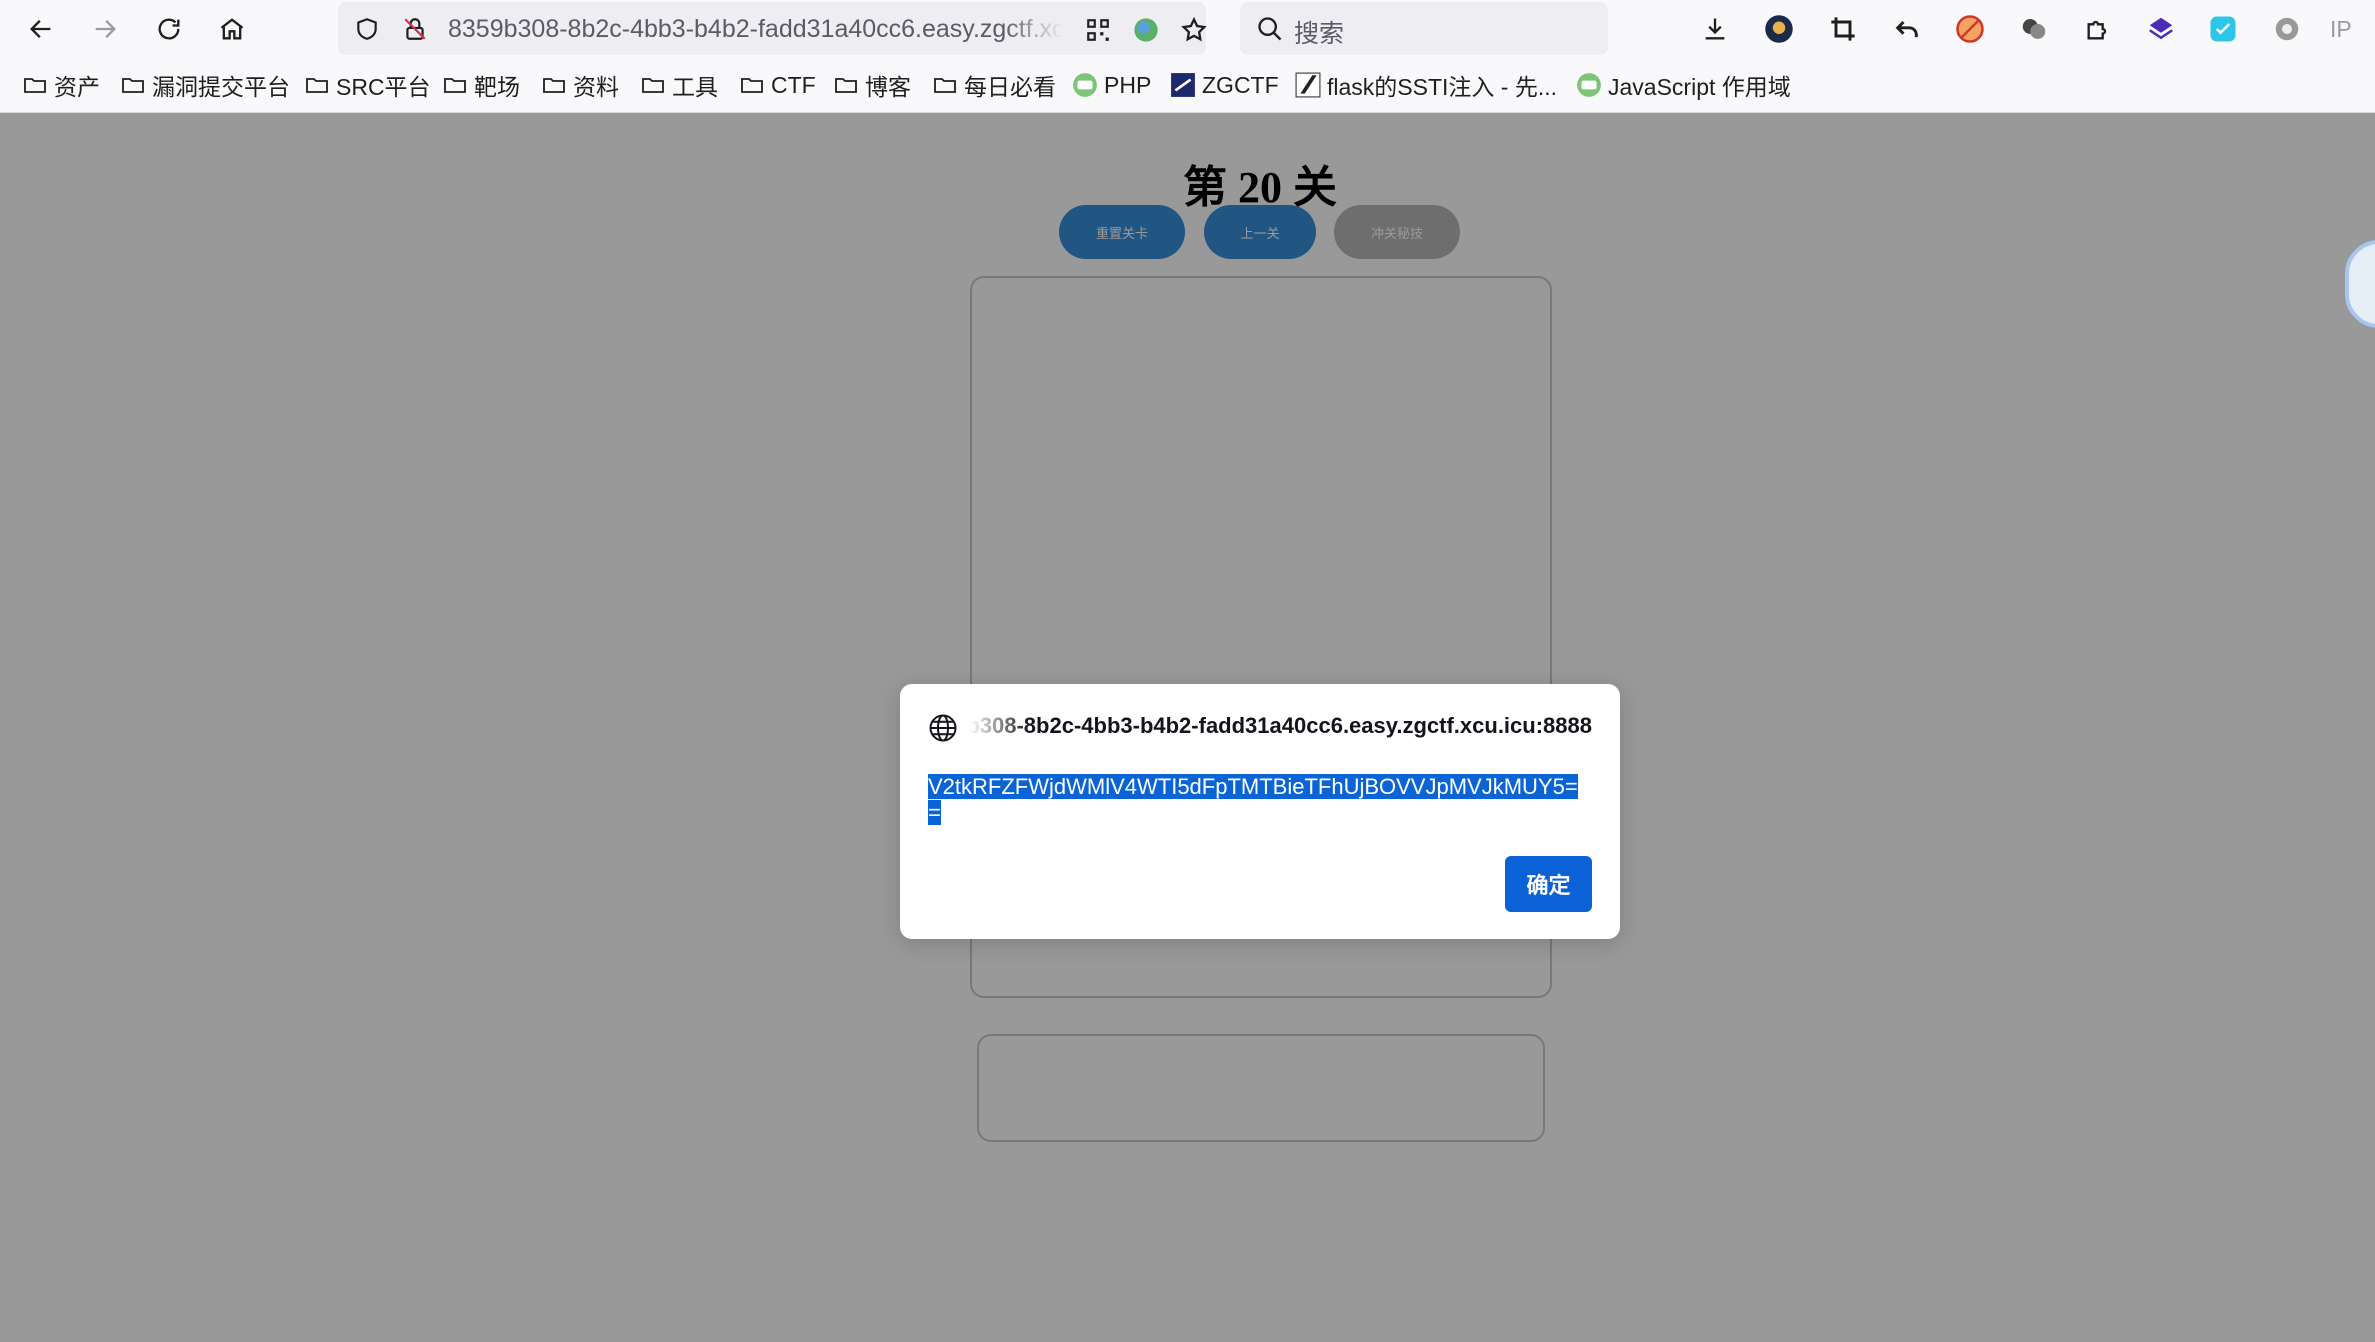 The height and width of the screenshot is (1342, 2375). Describe the element at coordinates (1548, 884) in the screenshot. I see `ok-button: 确定` at that location.